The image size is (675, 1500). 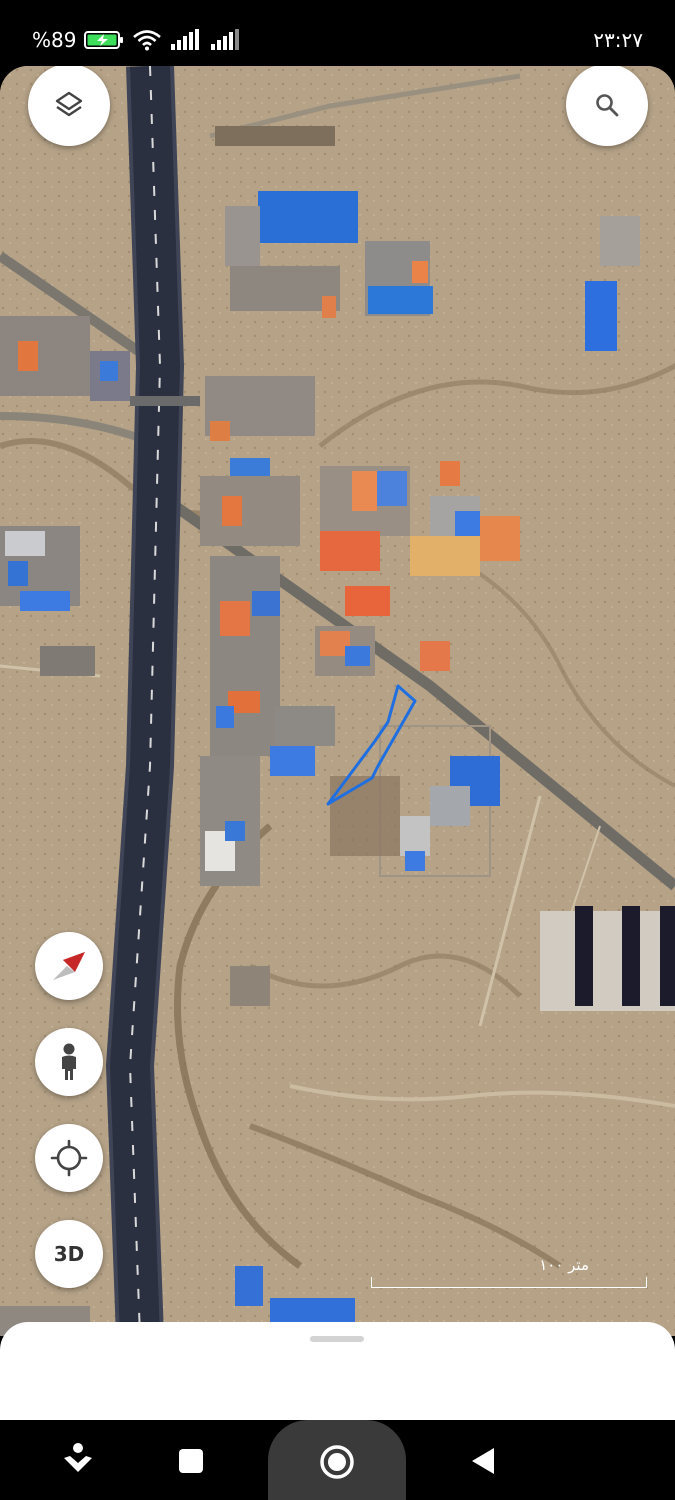 I want to click on status-left: %89, so click(x=137, y=40).